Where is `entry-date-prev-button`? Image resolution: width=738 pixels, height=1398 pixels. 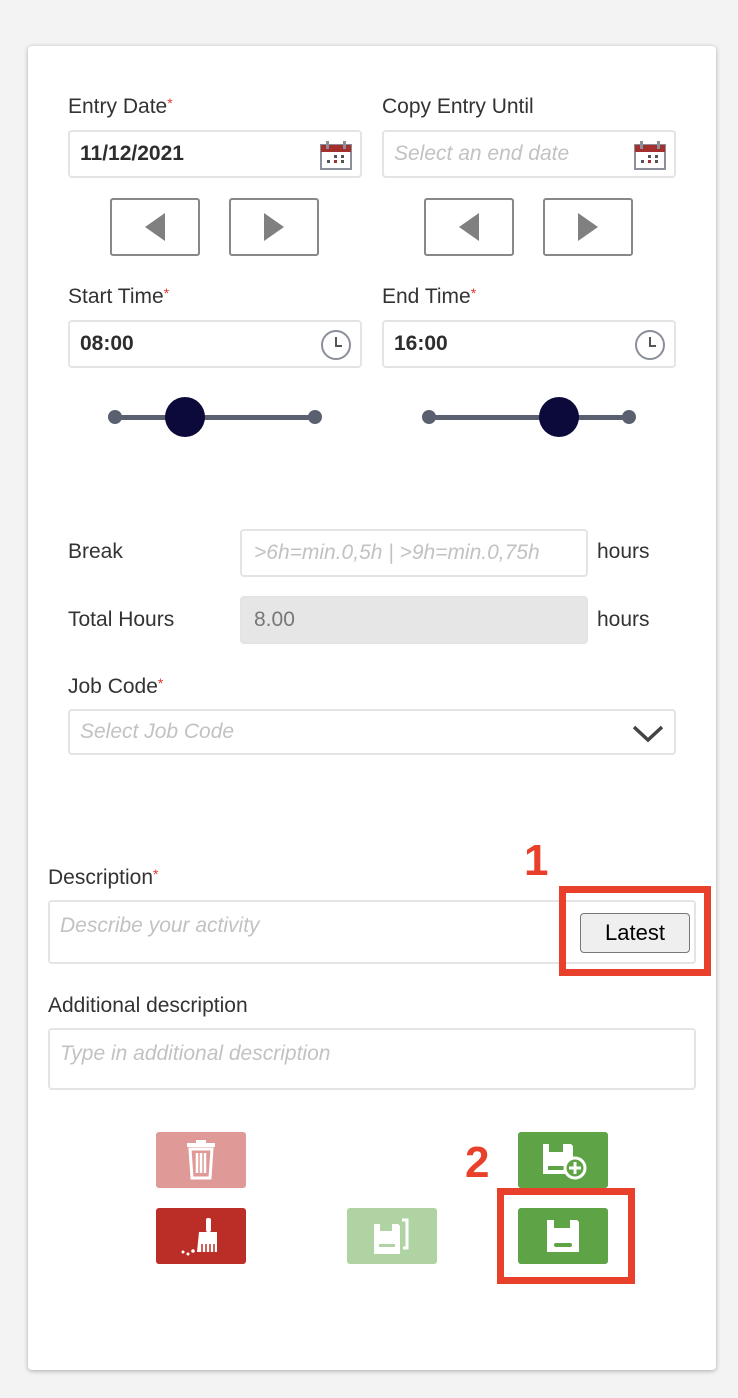 entry-date-prev-button is located at coordinates (155, 227).